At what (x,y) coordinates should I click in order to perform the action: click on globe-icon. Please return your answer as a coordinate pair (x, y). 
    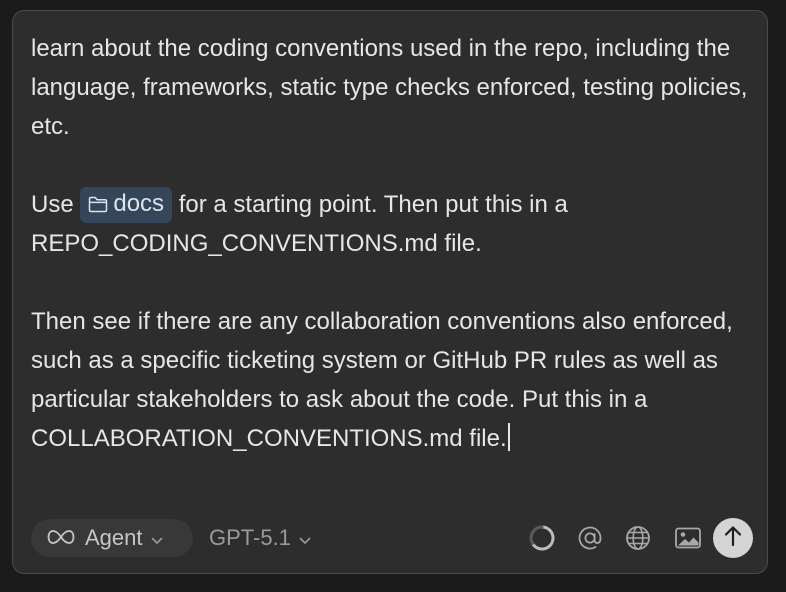
    Looking at the image, I should click on (638, 538).